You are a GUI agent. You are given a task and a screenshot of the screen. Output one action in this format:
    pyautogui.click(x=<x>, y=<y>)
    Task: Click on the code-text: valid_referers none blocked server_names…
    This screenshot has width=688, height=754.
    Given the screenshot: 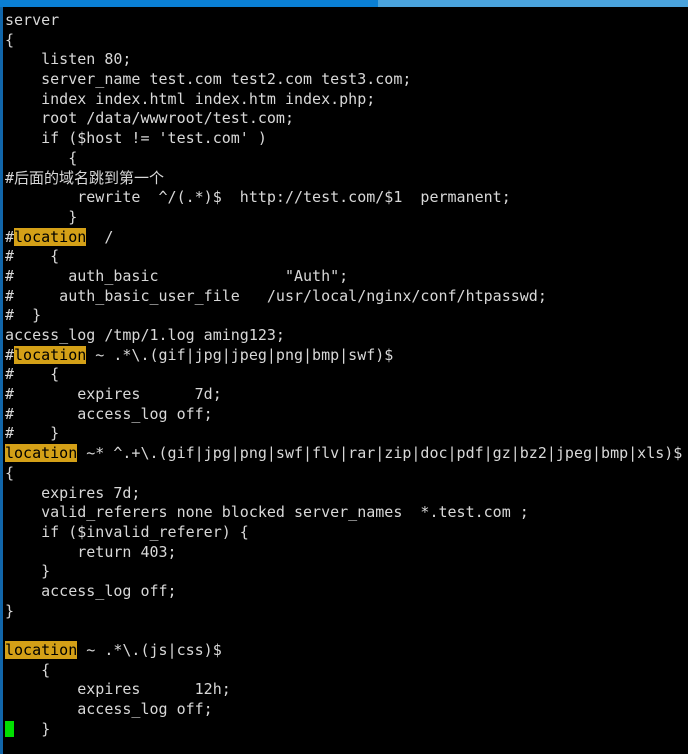 What is the action you would take?
    pyautogui.click(x=267, y=512)
    